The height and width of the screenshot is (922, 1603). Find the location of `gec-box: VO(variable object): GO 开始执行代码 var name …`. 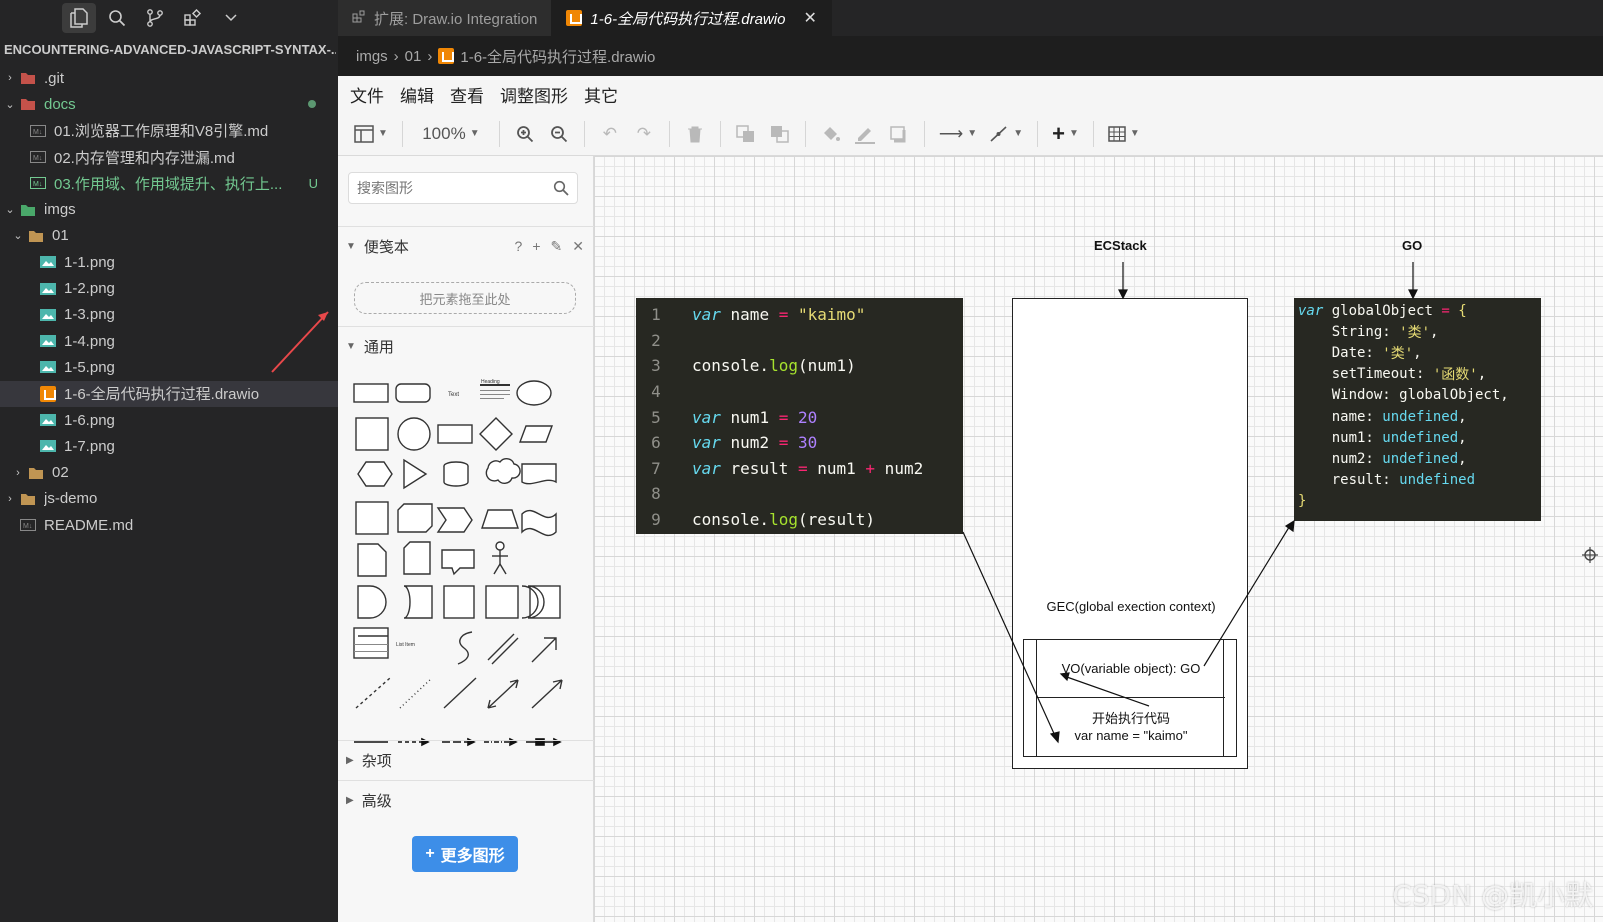

gec-box: VO(variable object): GO 开始执行代码 var name … is located at coordinates (1130, 698).